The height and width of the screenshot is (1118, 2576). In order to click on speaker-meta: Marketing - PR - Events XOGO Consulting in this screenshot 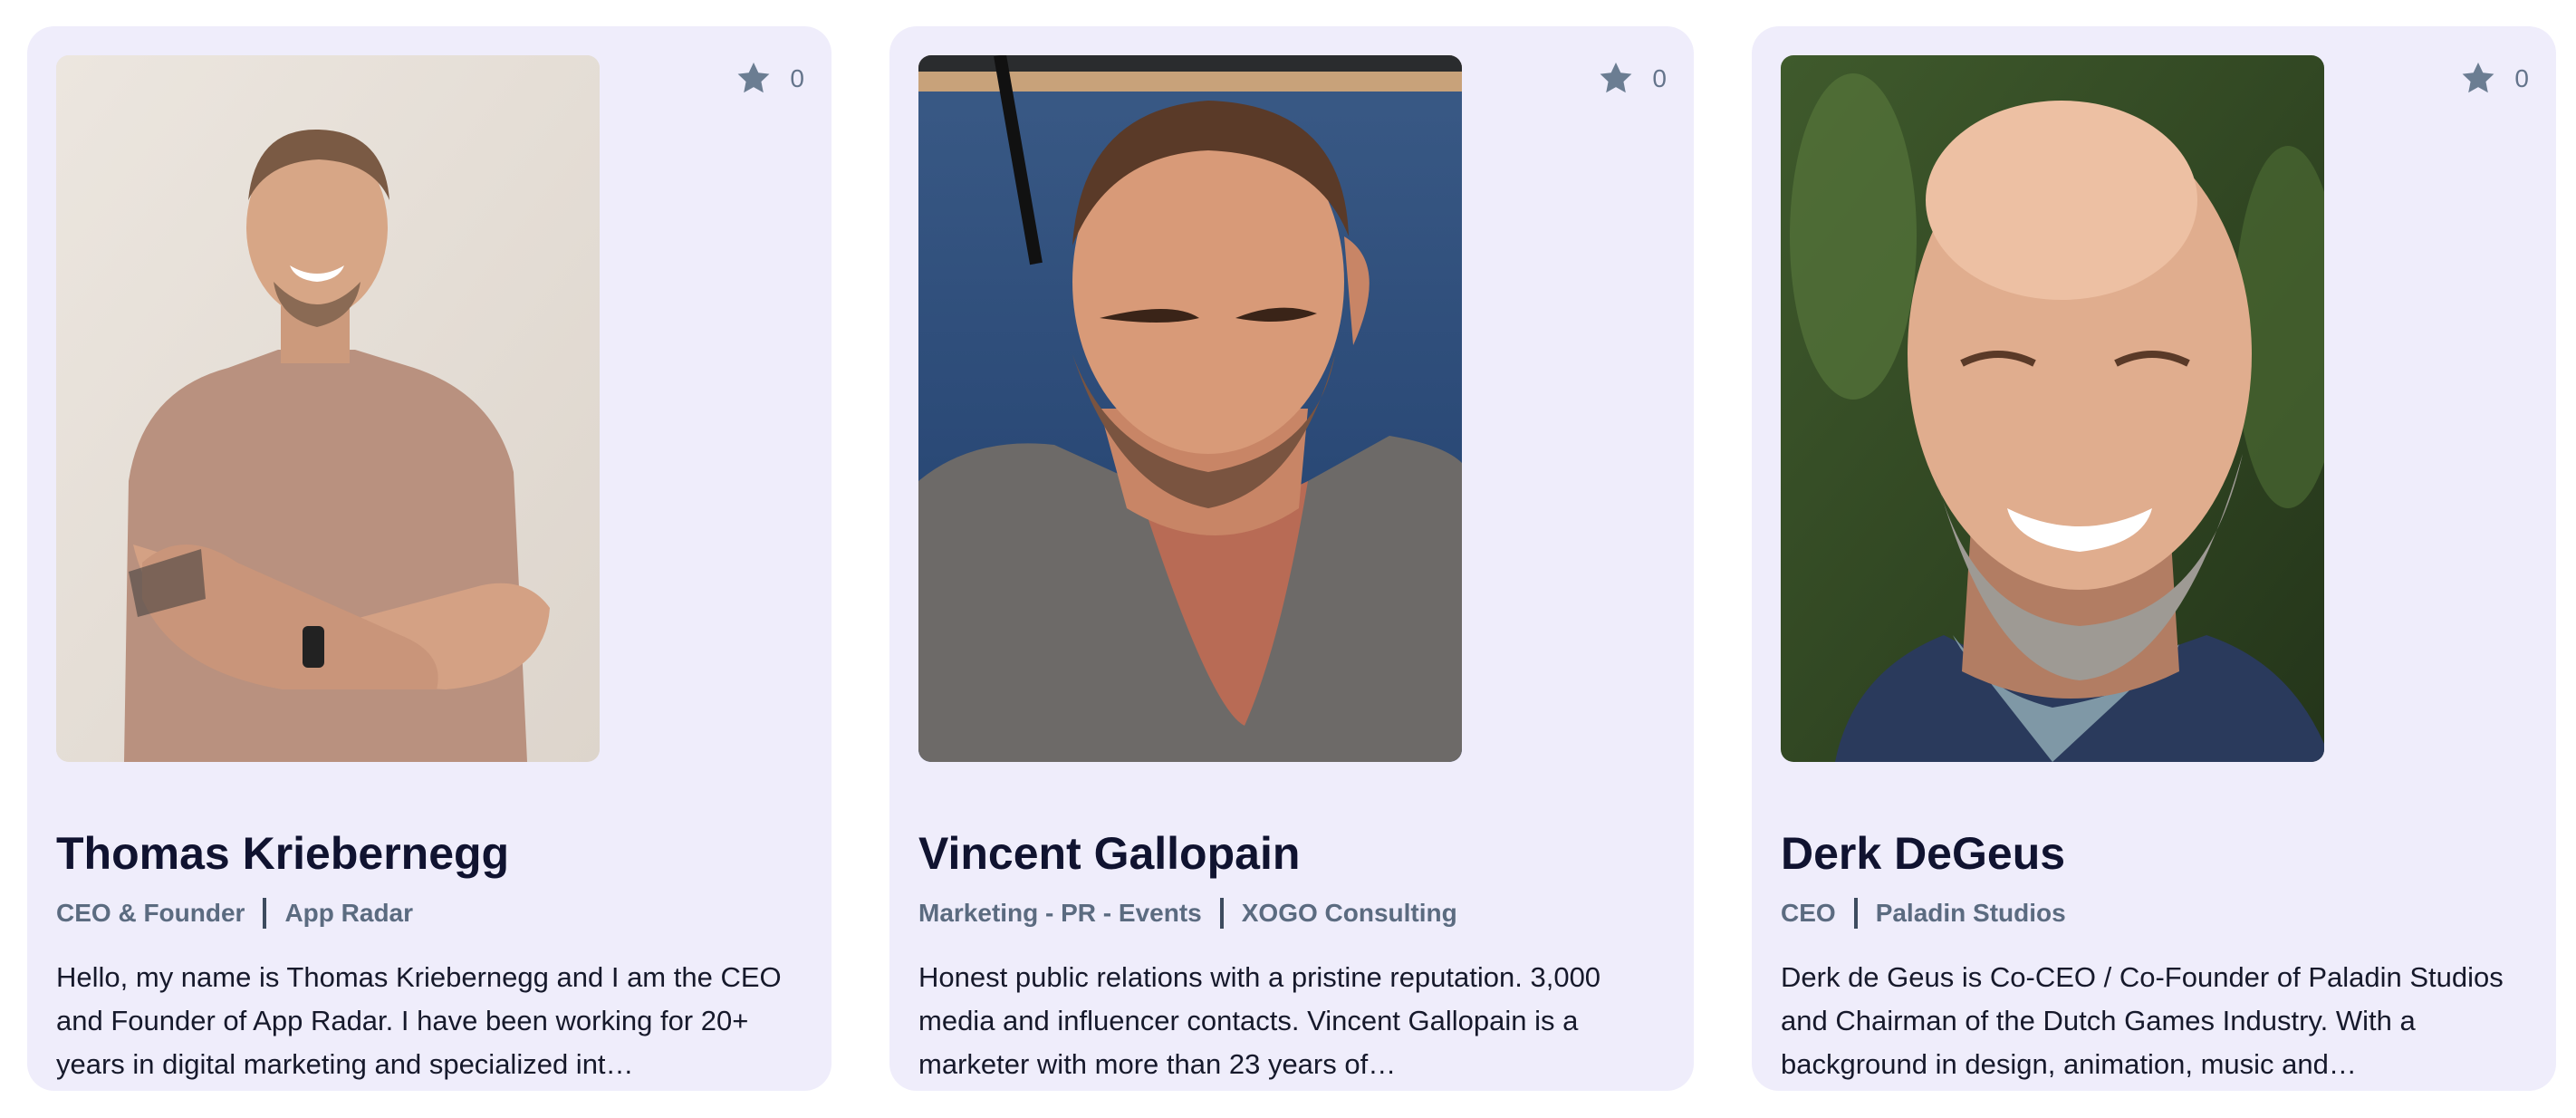, I will do `click(1187, 913)`.